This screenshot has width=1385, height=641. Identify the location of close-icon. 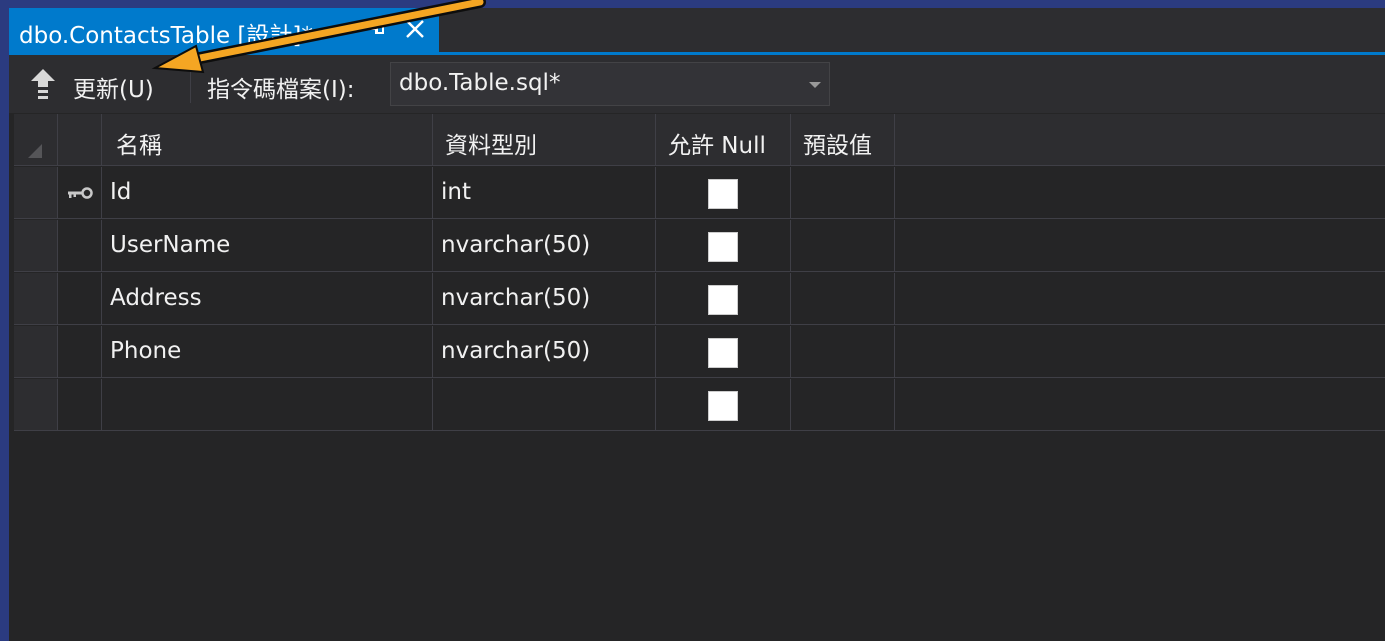
(415, 29).